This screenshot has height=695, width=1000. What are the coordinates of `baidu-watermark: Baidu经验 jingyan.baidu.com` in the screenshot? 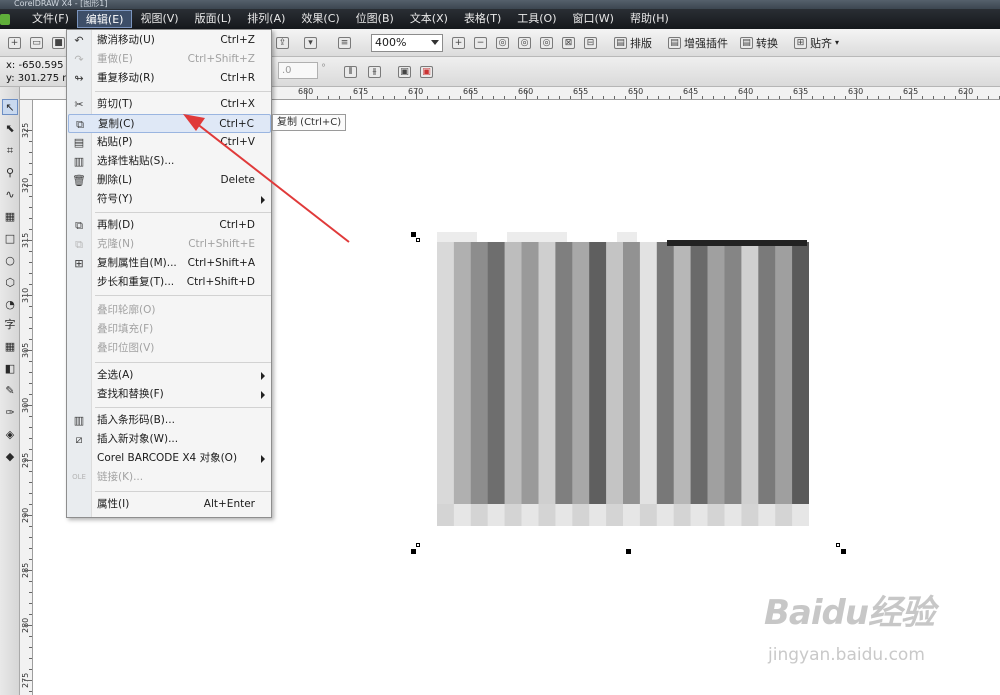 It's located at (874, 632).